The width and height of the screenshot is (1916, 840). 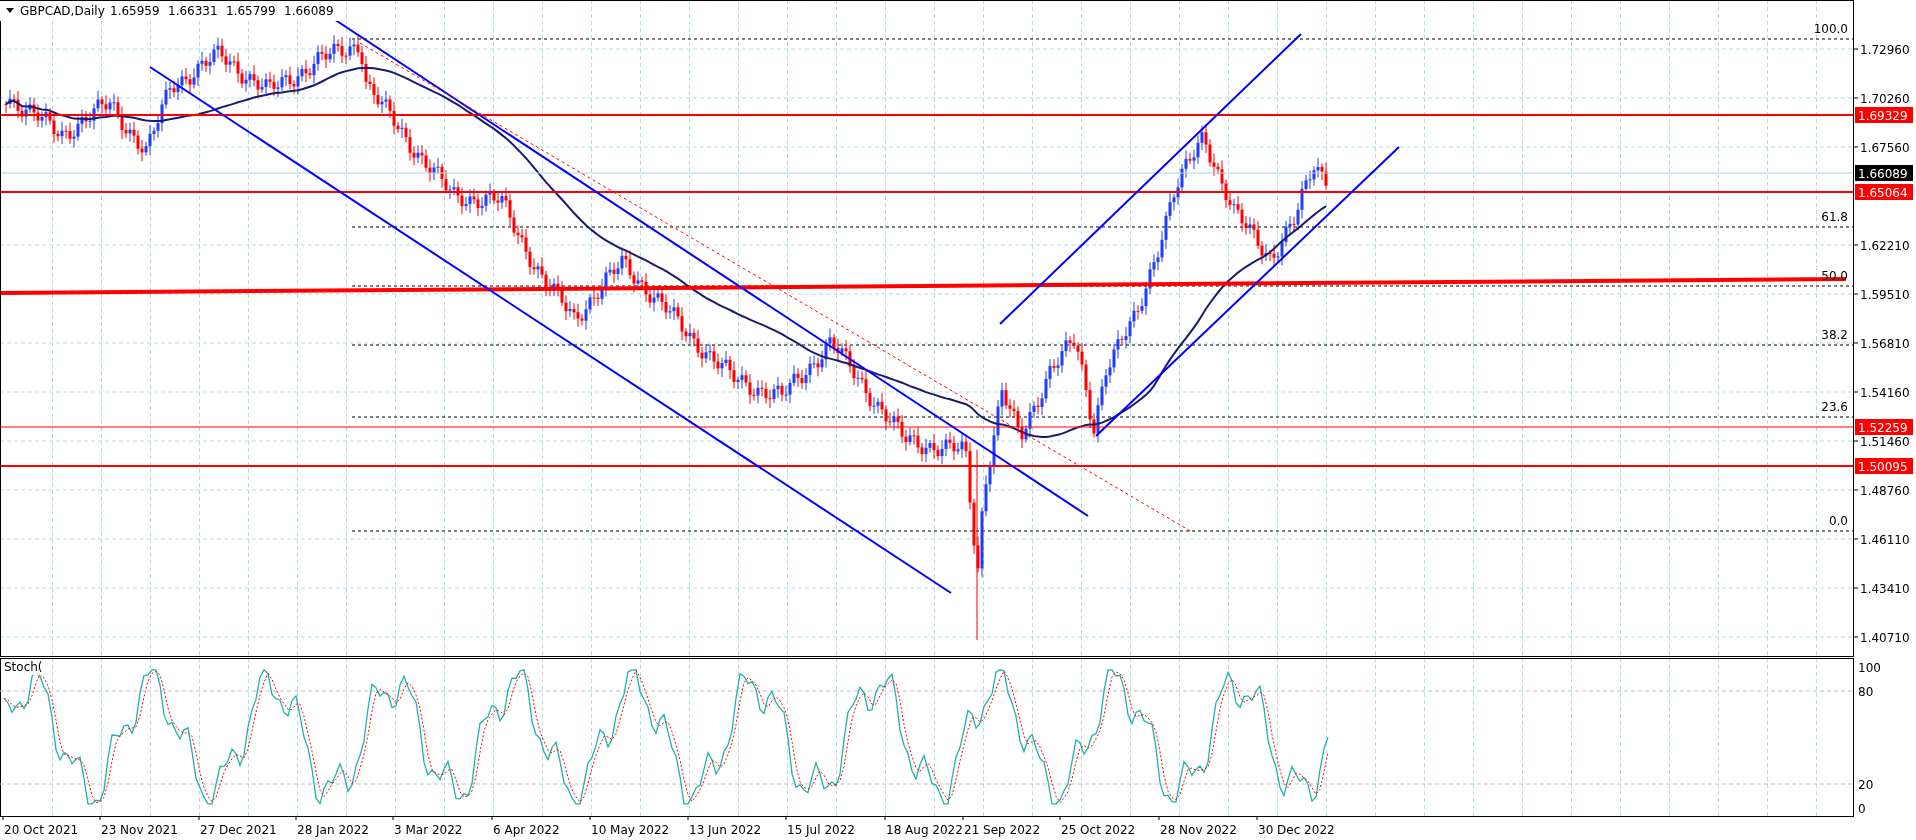 What do you see at coordinates (1884, 192) in the screenshot?
I see `price-tag: 1.65064` at bounding box center [1884, 192].